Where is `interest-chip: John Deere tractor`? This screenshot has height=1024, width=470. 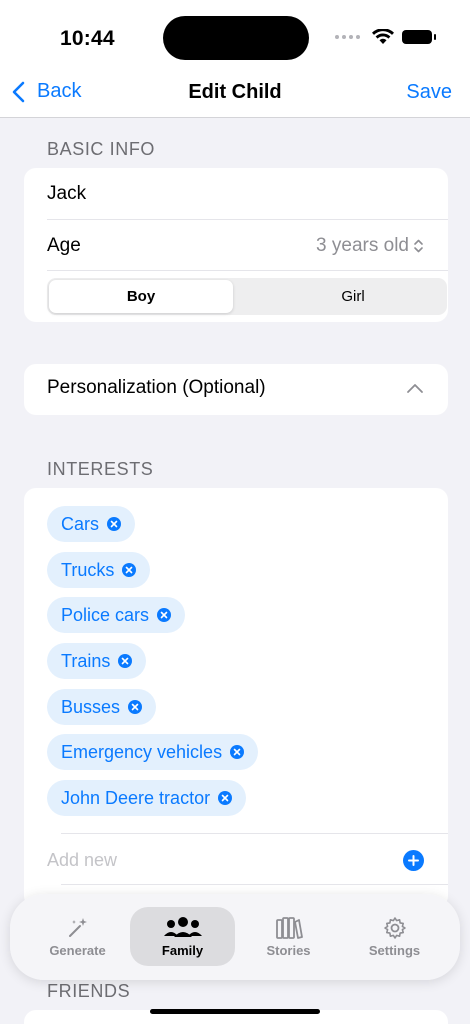 interest-chip: John Deere tractor is located at coordinates (147, 798).